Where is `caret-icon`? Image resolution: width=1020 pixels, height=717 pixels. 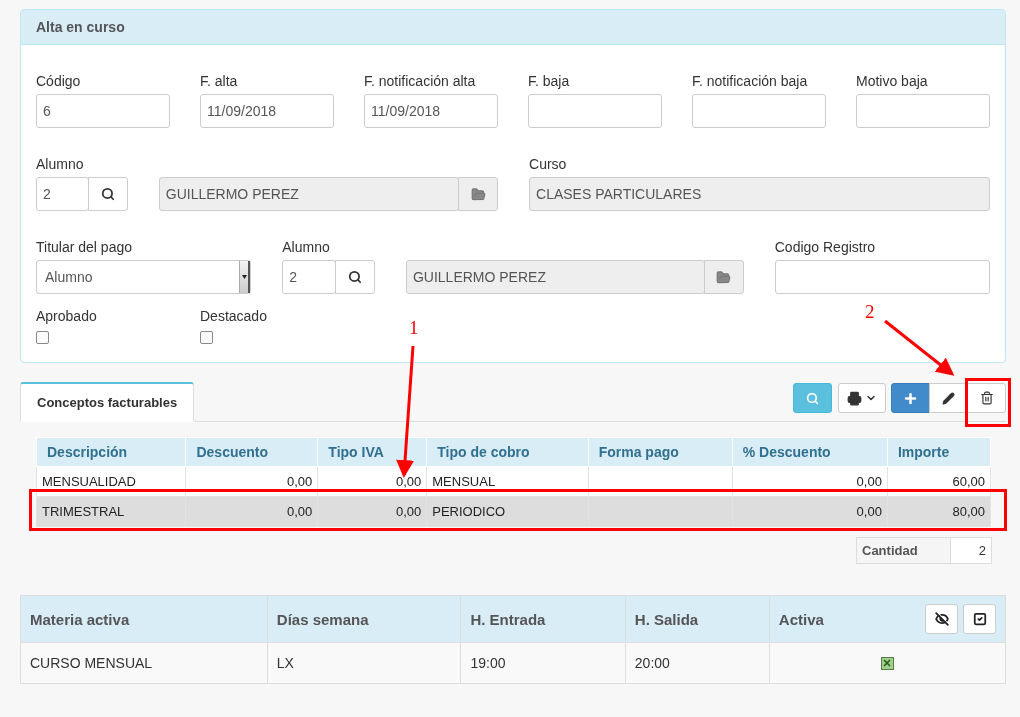 caret-icon is located at coordinates (245, 277).